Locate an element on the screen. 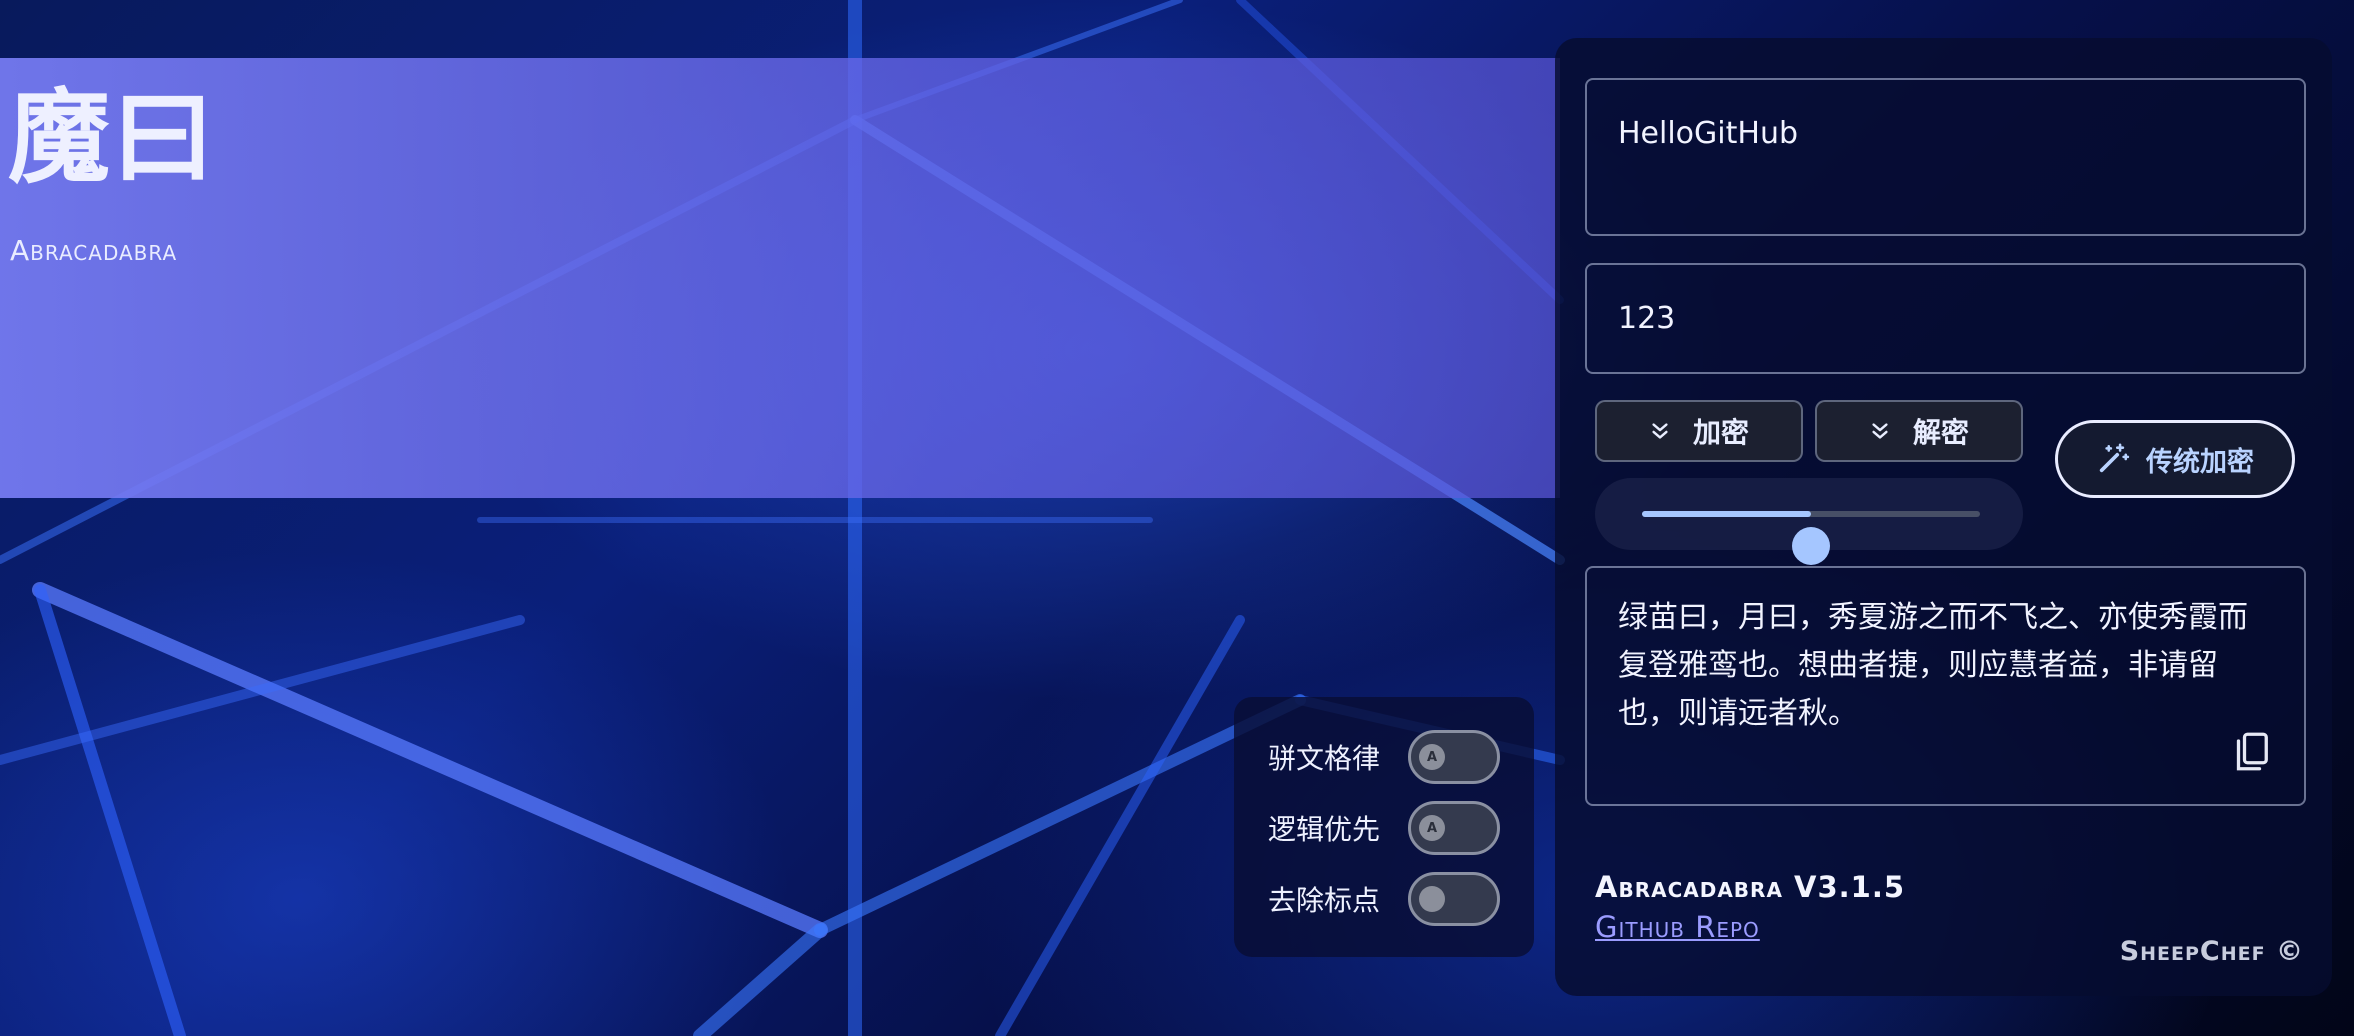  traditional-encrypt-button: 传统加密 is located at coordinates (2175, 459).